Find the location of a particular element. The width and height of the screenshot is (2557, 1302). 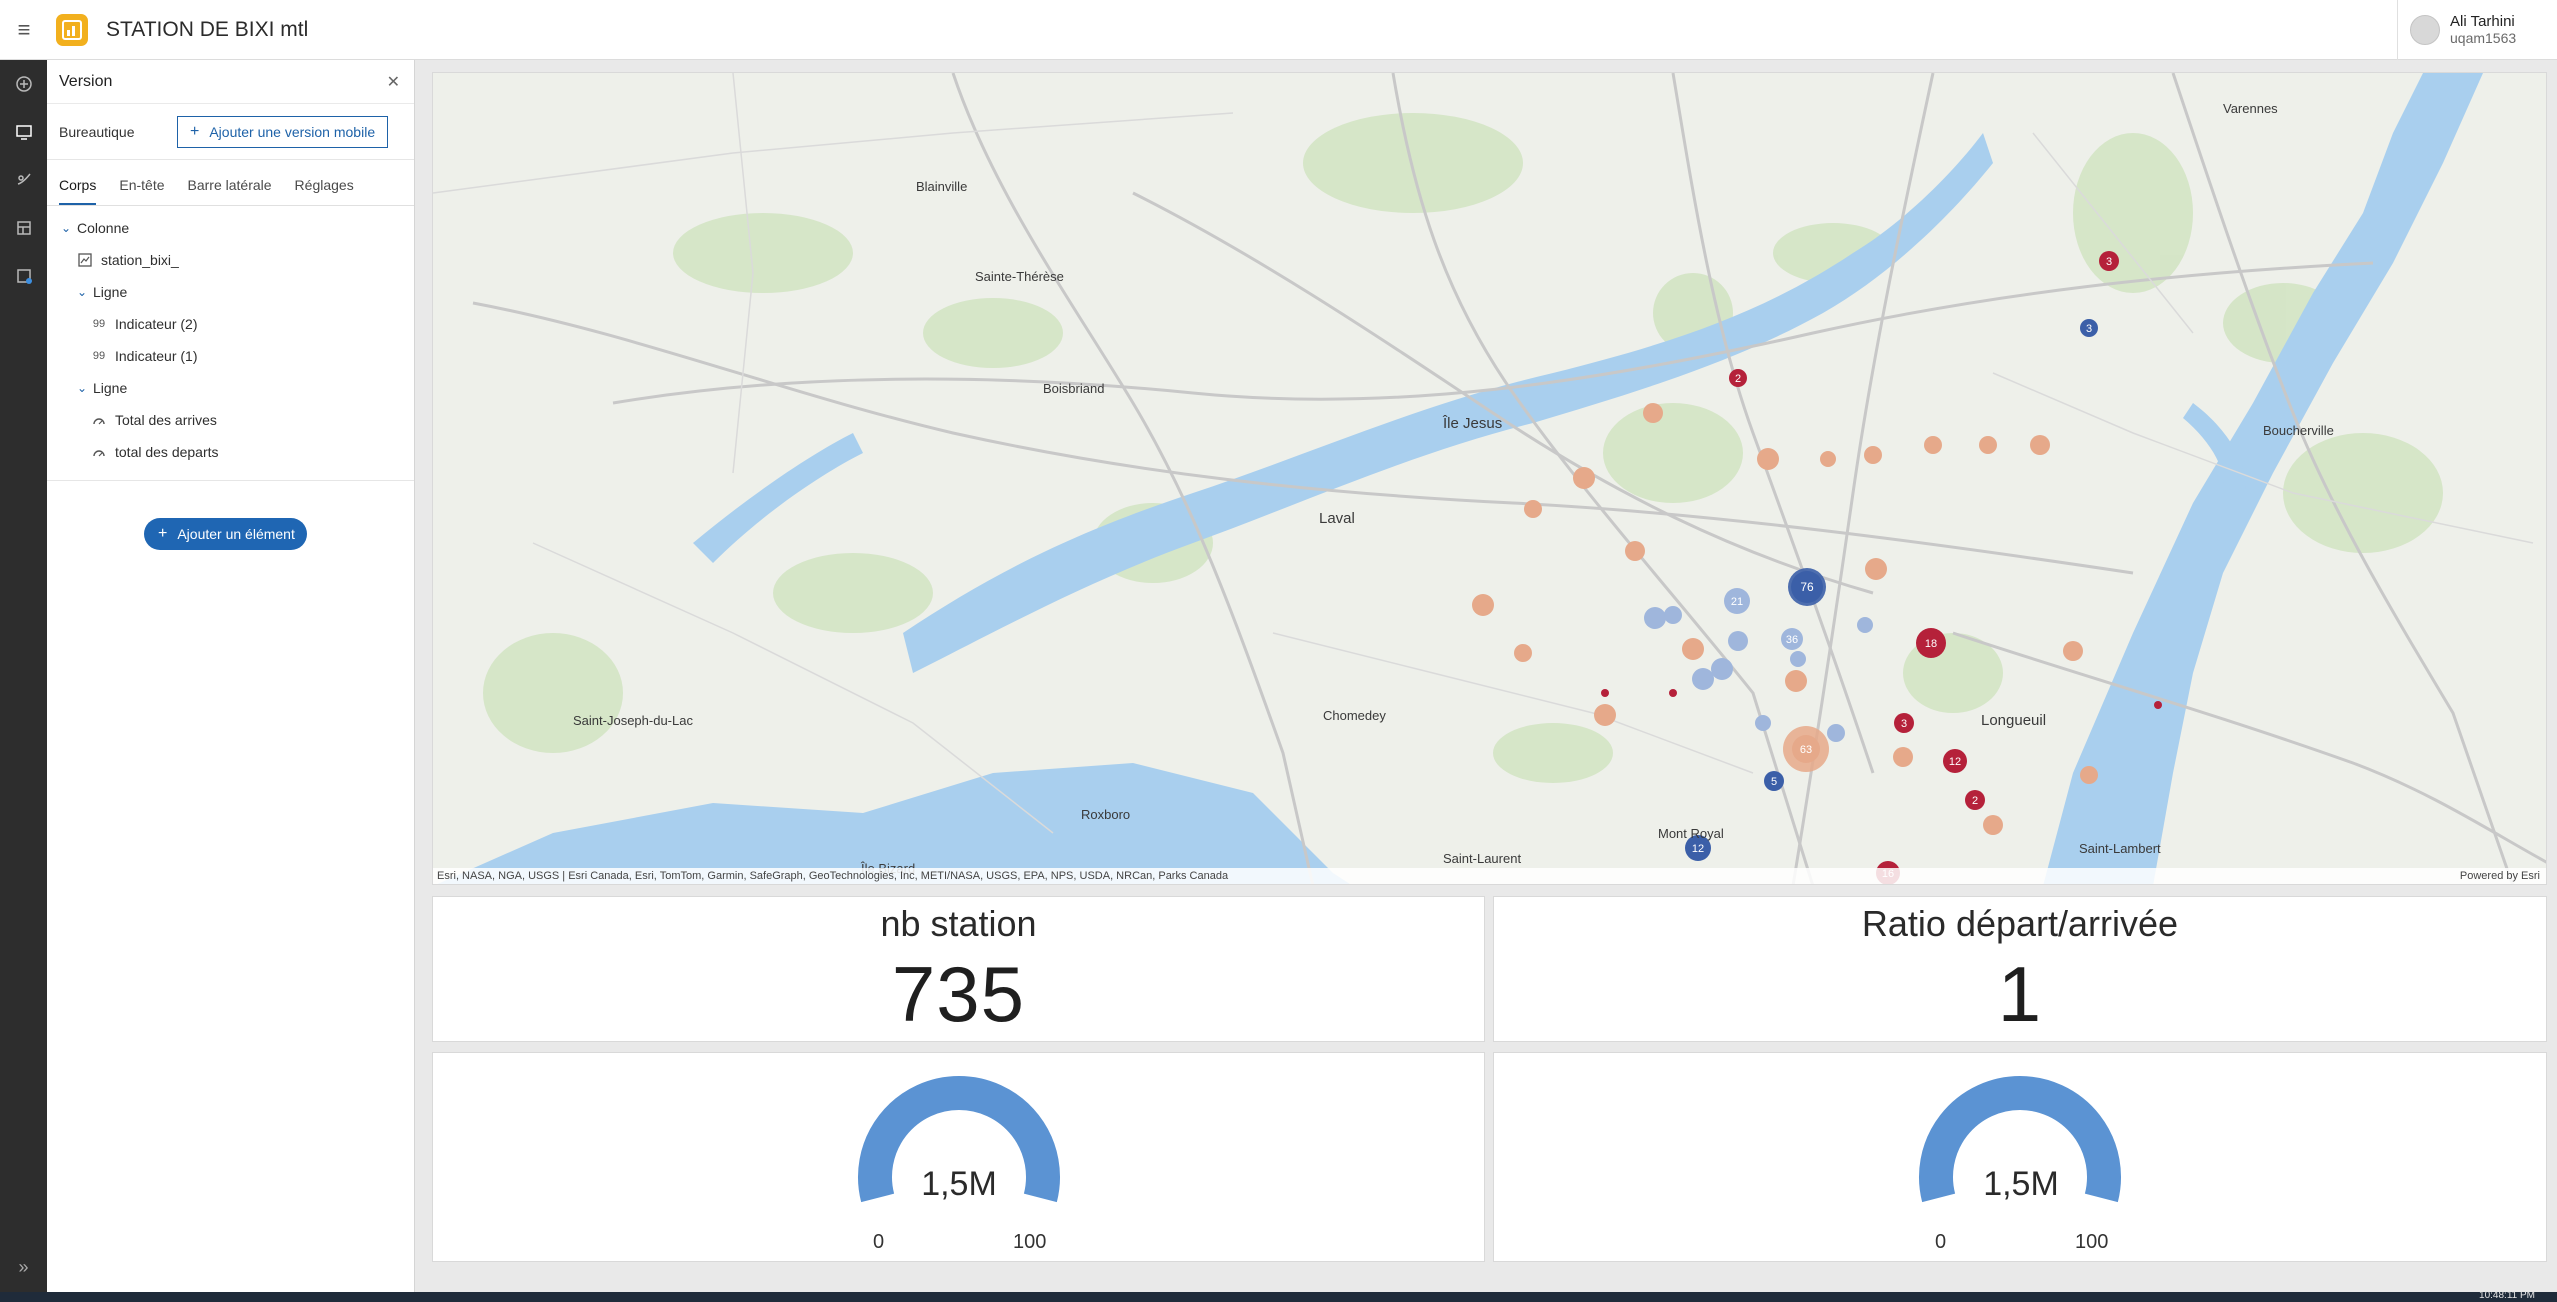

taskbar-clock: 10:48:11 PM is located at coordinates (2507, 1295).